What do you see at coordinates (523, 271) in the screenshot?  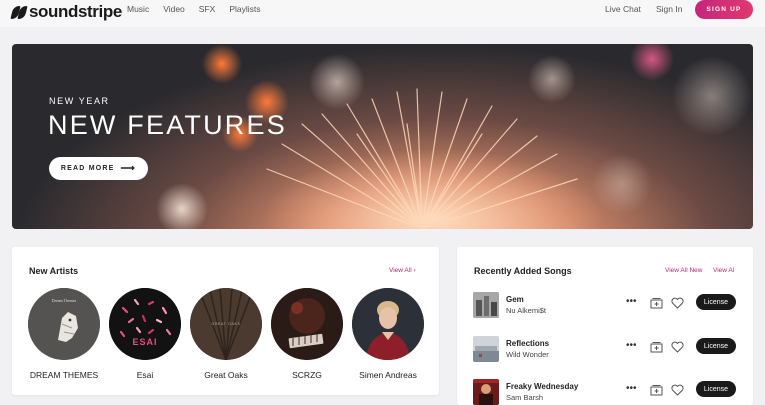 I see `recent-songs-title: Recently Added Songs` at bounding box center [523, 271].